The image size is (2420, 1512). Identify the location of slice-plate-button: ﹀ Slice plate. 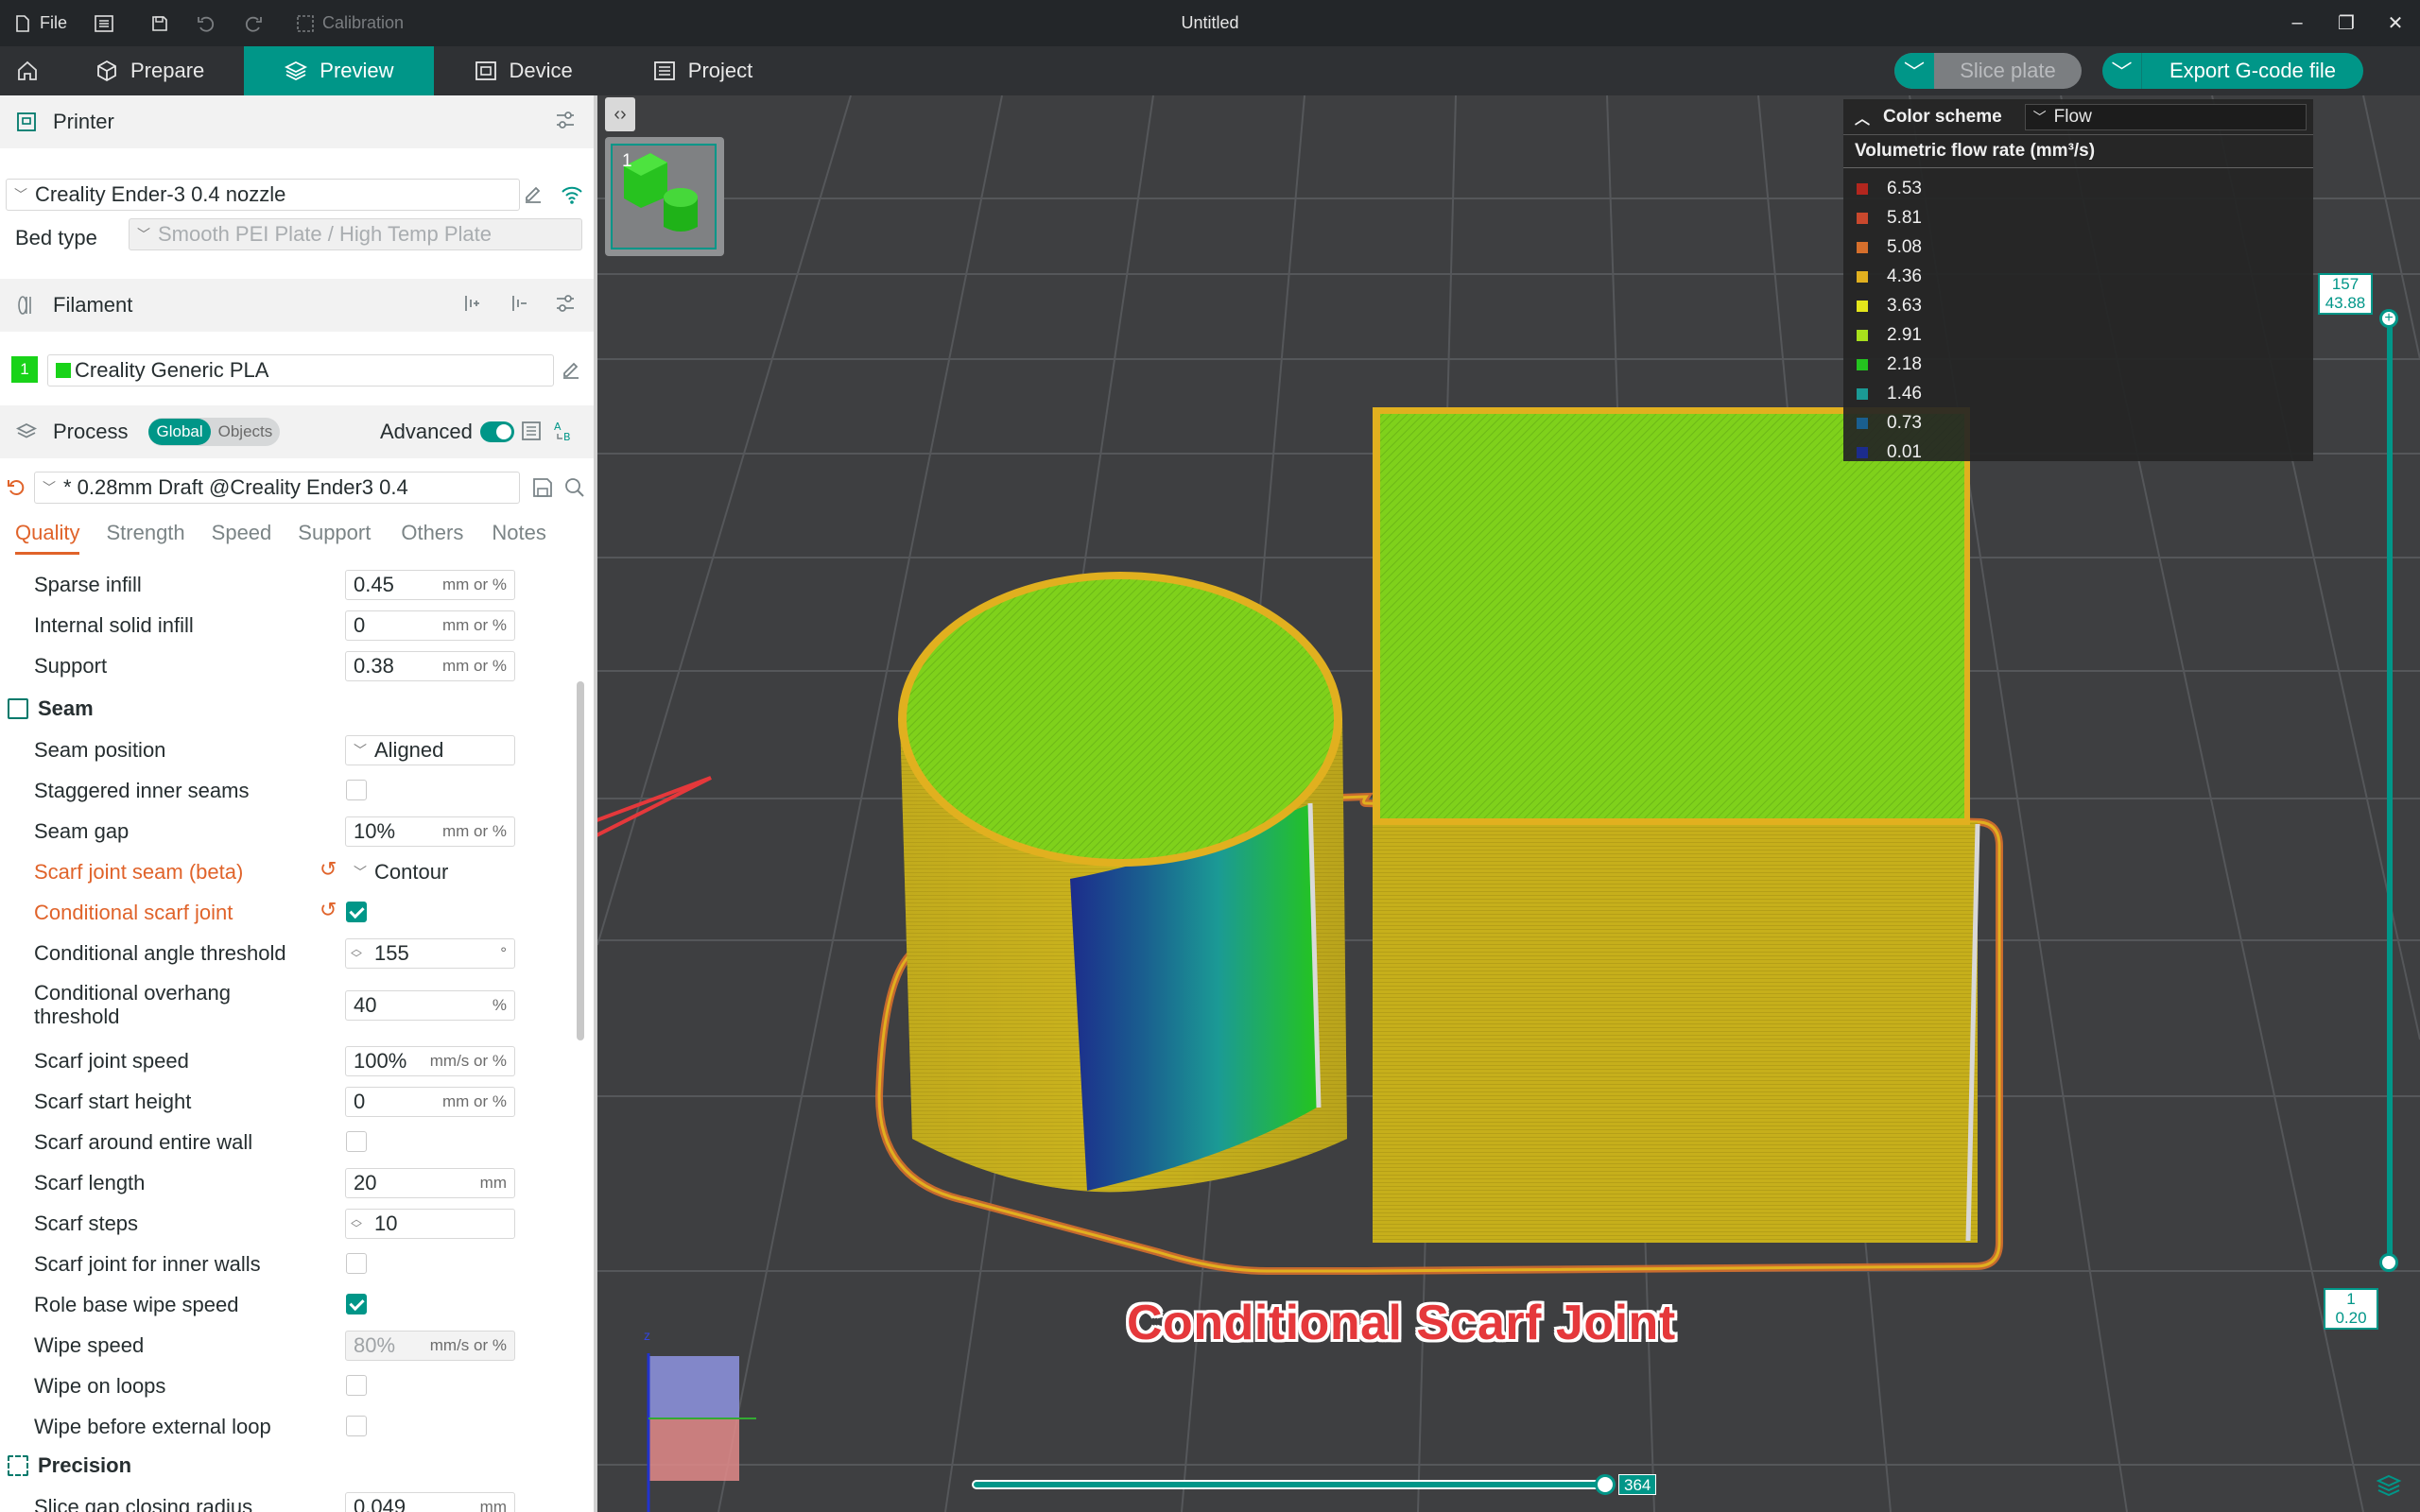
(1988, 71).